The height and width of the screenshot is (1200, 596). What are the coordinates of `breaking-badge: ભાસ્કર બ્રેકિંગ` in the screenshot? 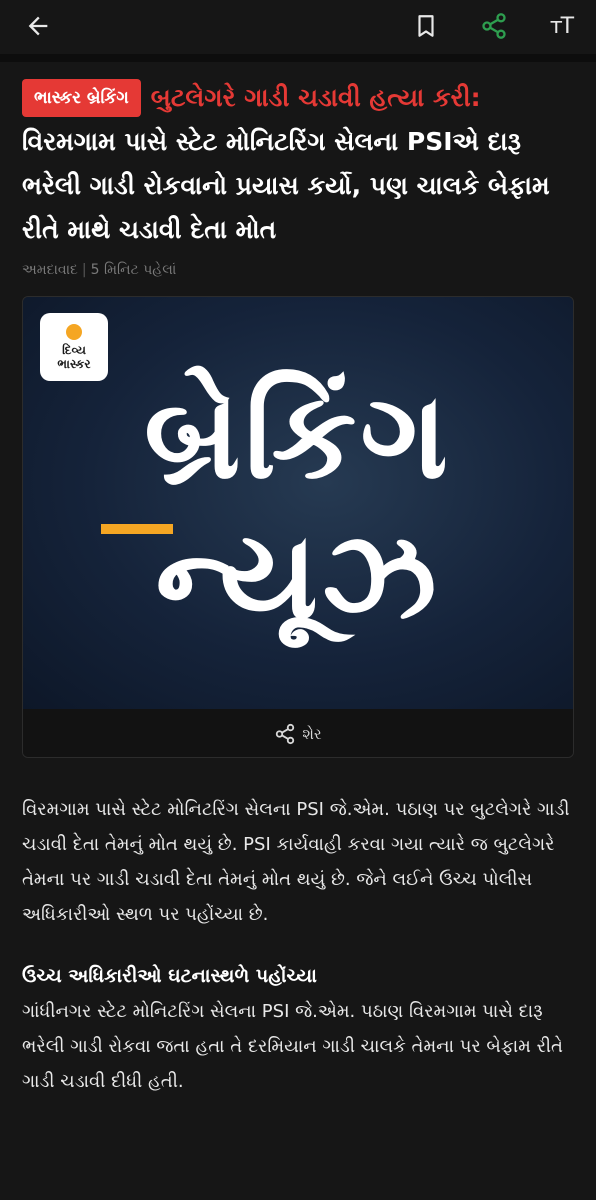 It's located at (81, 98).